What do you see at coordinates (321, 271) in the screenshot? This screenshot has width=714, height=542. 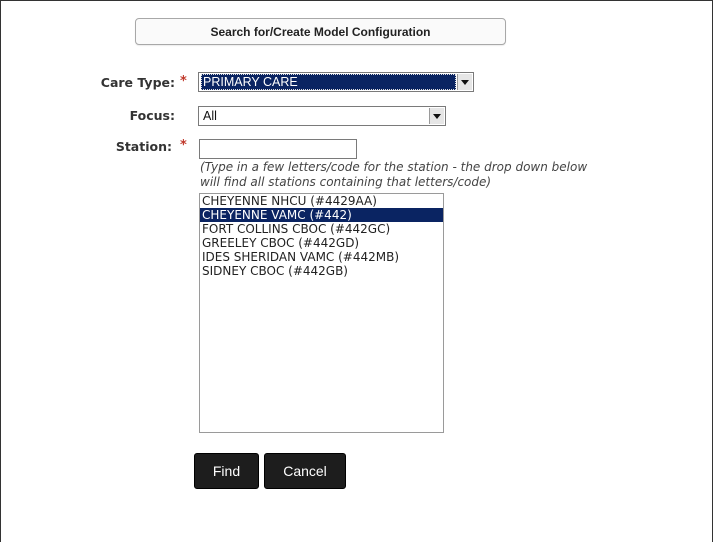 I see `station-option: SIDNEY CBOC (#442GB)` at bounding box center [321, 271].